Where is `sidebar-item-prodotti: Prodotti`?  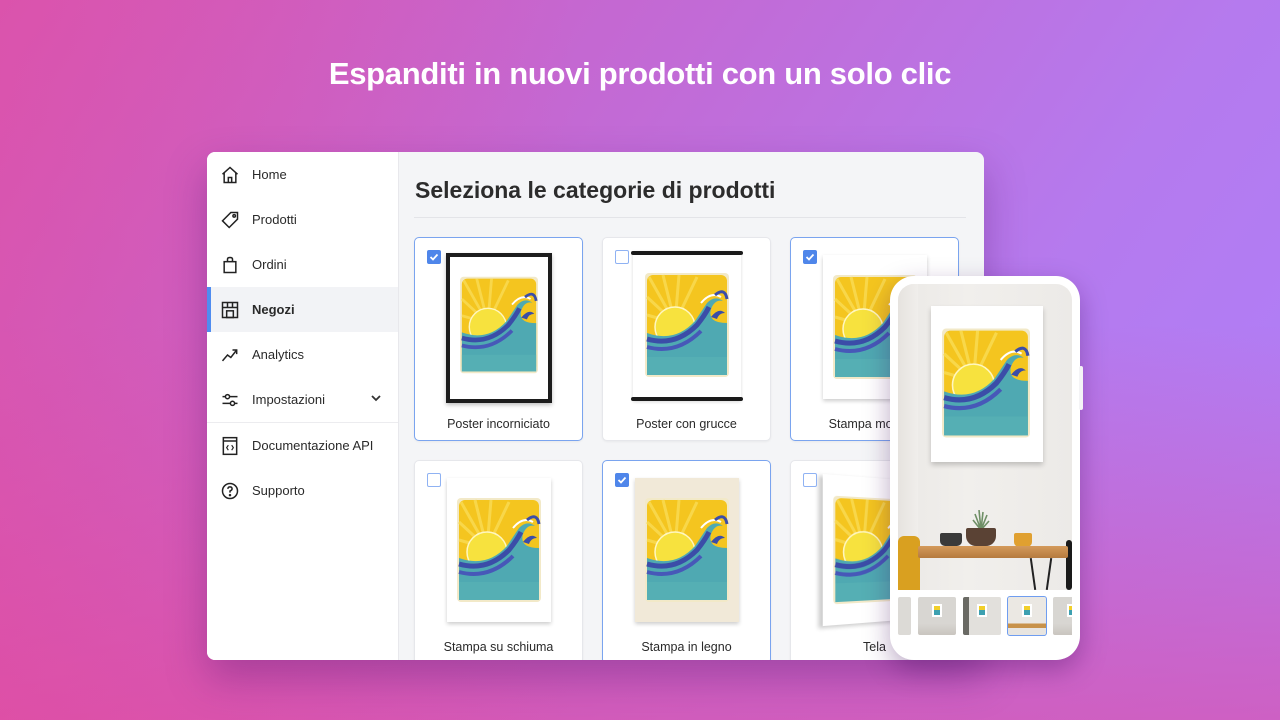 sidebar-item-prodotti: Prodotti is located at coordinates (302, 219).